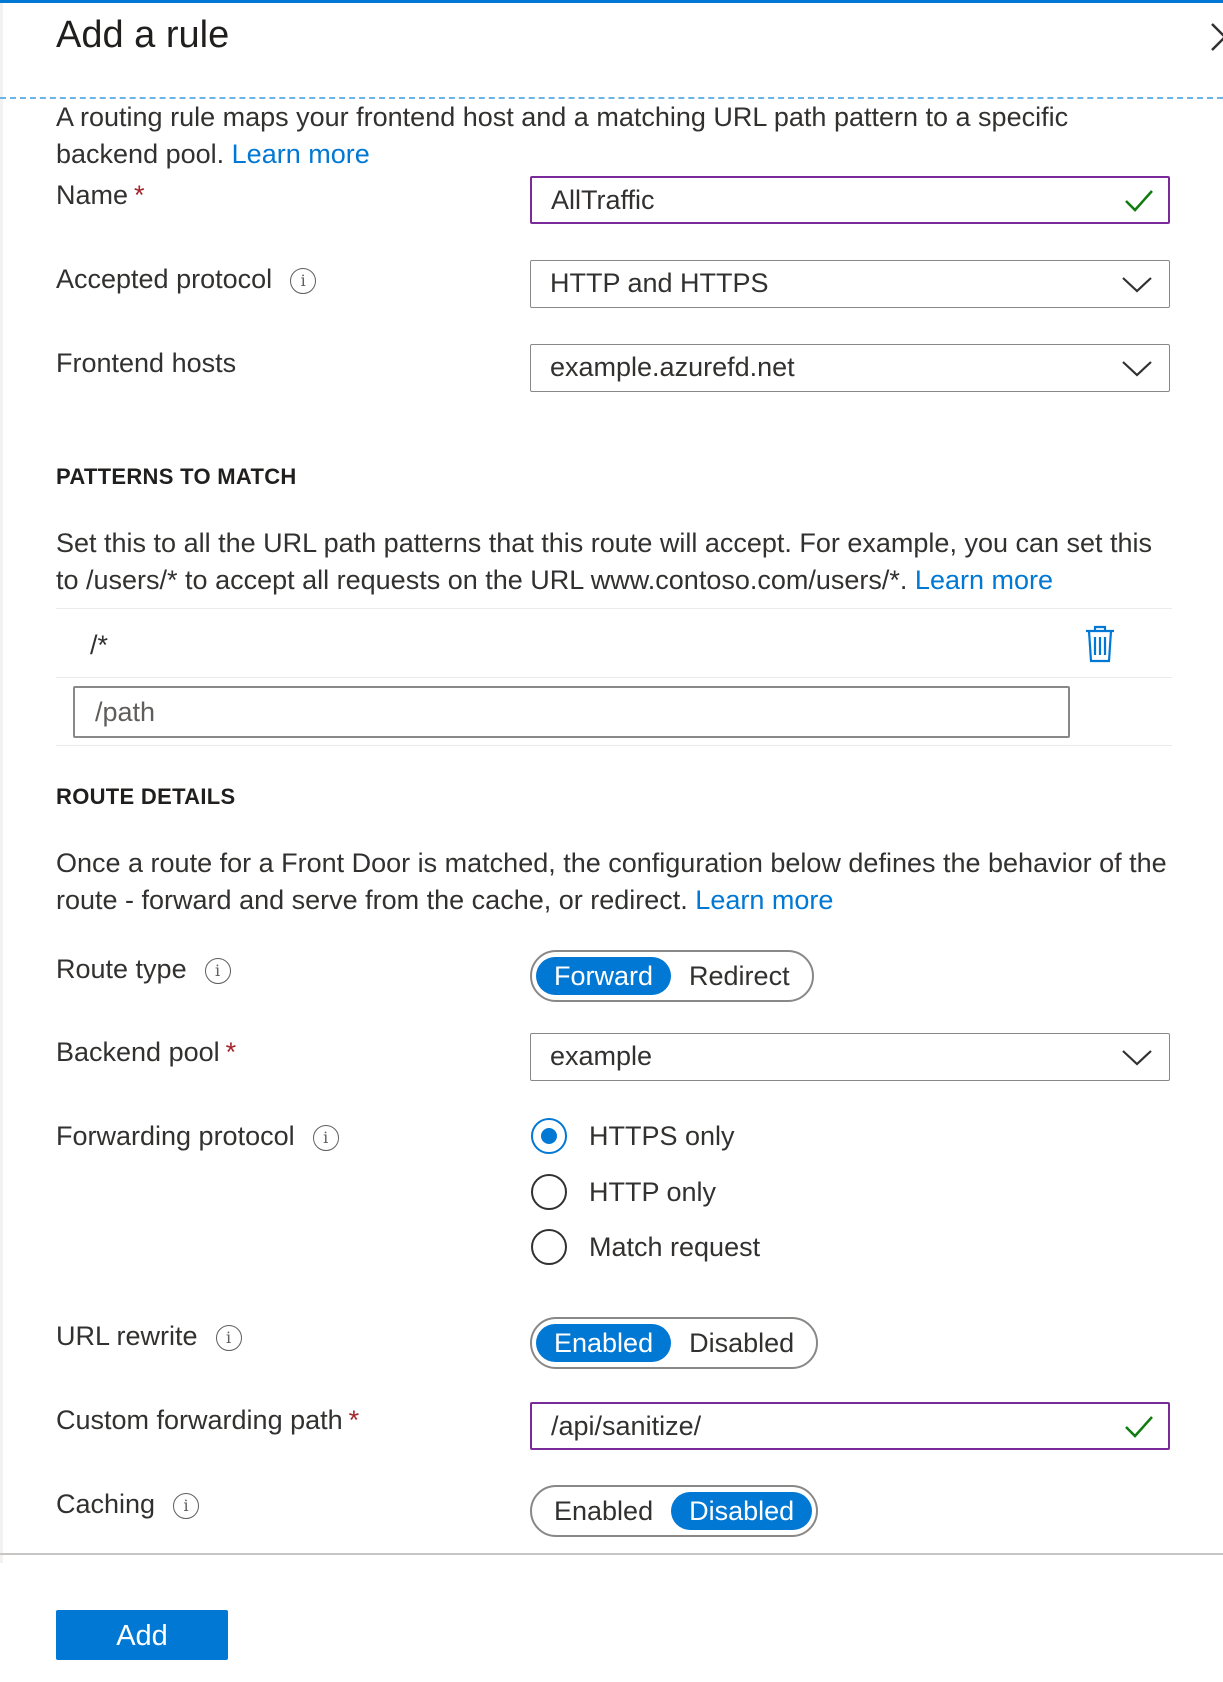  Describe the element at coordinates (604, 976) in the screenshot. I see `route-type-forward: Forward` at that location.